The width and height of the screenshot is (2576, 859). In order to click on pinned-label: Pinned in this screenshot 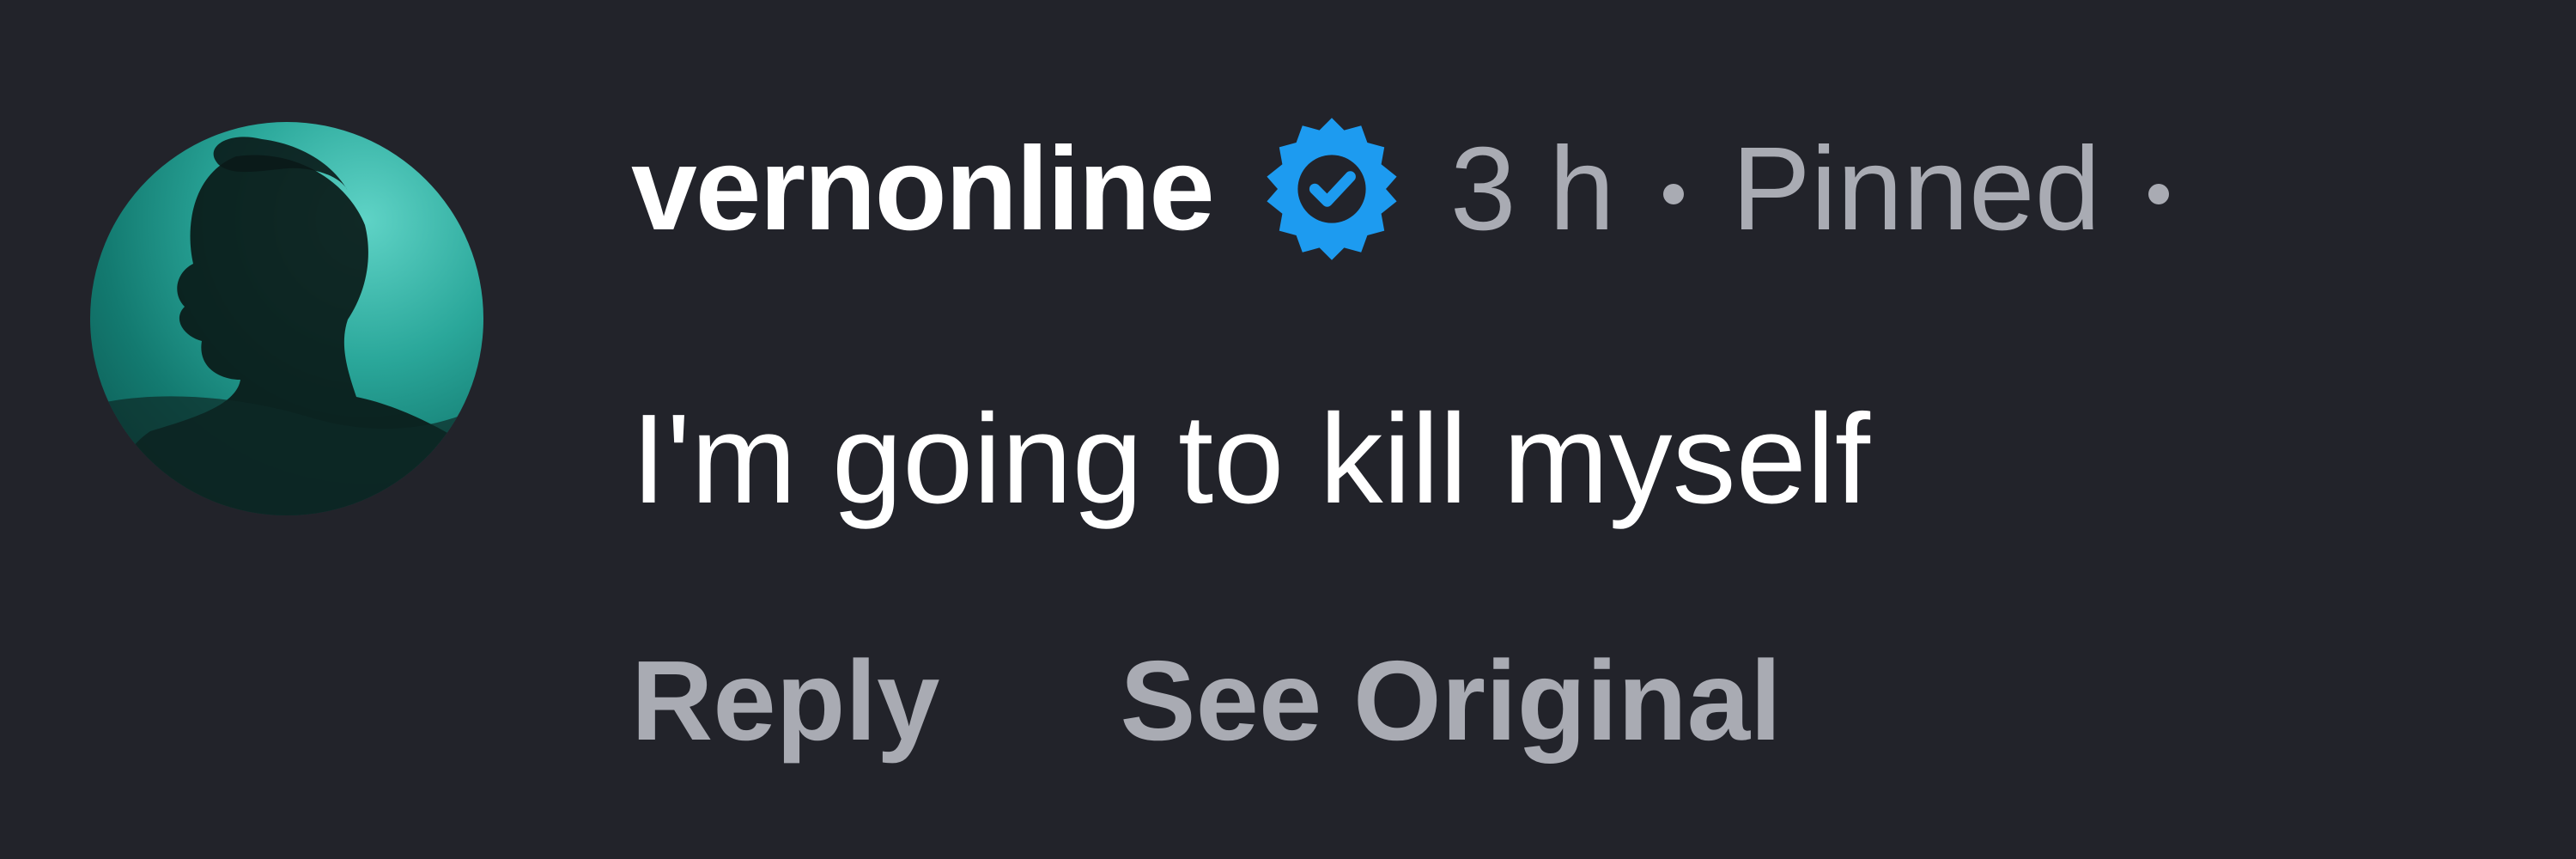, I will do `click(1916, 188)`.